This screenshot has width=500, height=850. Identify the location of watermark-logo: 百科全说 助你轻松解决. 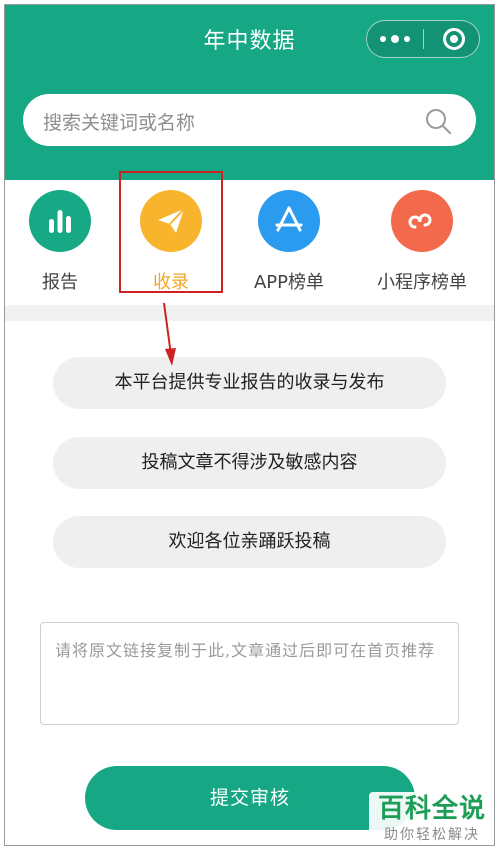
(431, 818).